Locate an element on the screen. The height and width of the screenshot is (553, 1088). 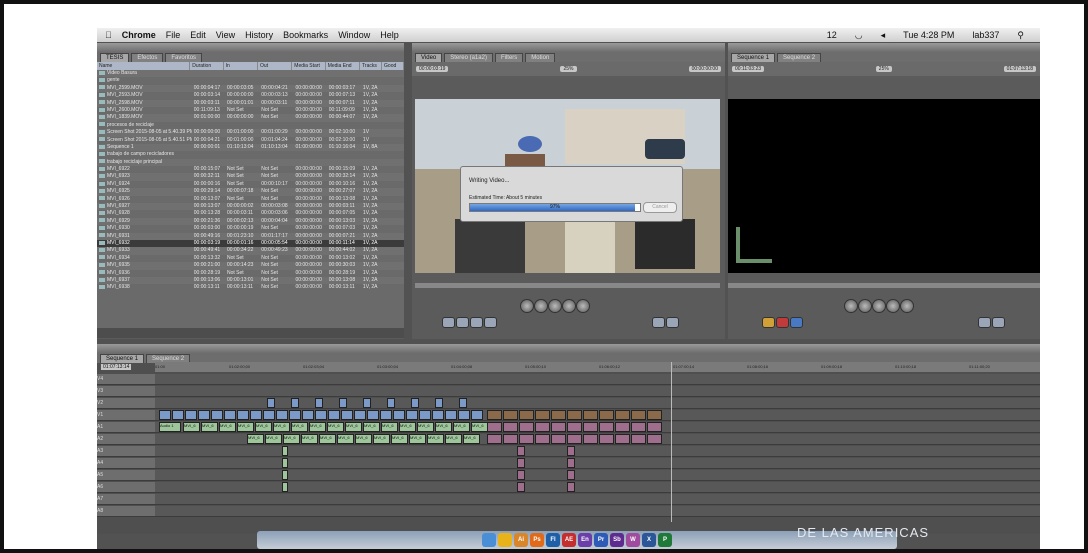
playhead is located at coordinates (671, 442).